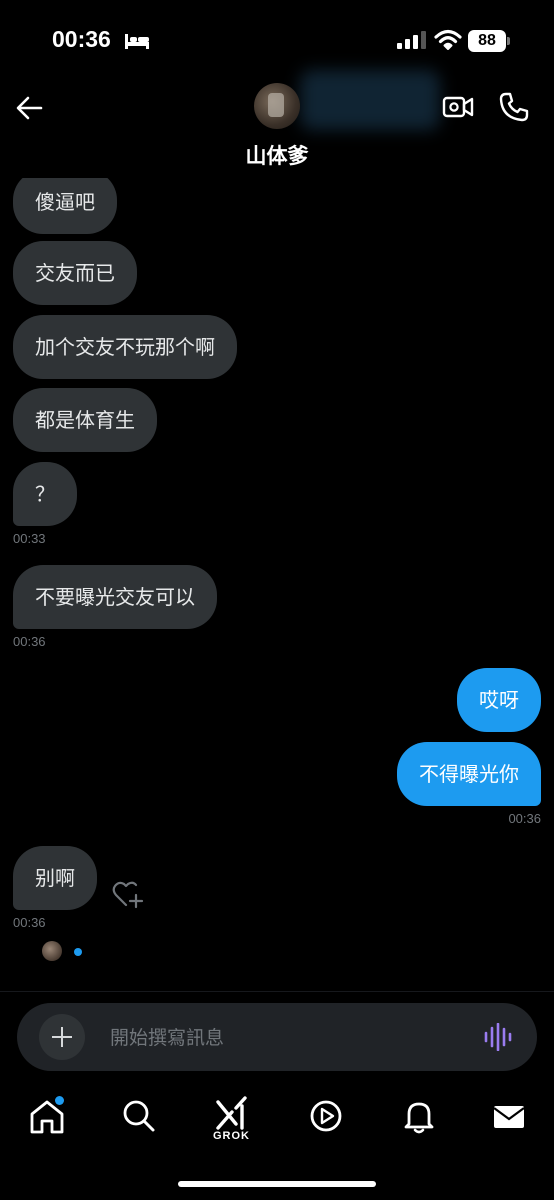 This screenshot has width=554, height=1200. I want to click on grok-label: GROK, so click(231, 1136).